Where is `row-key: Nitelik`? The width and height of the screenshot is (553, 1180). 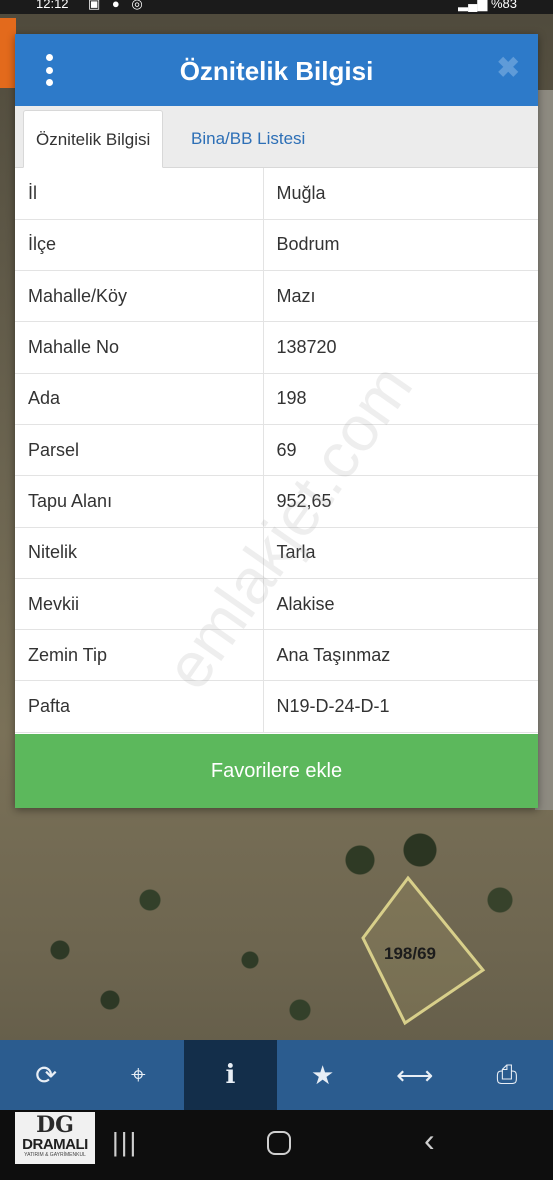
row-key: Nitelik is located at coordinates (139, 553).